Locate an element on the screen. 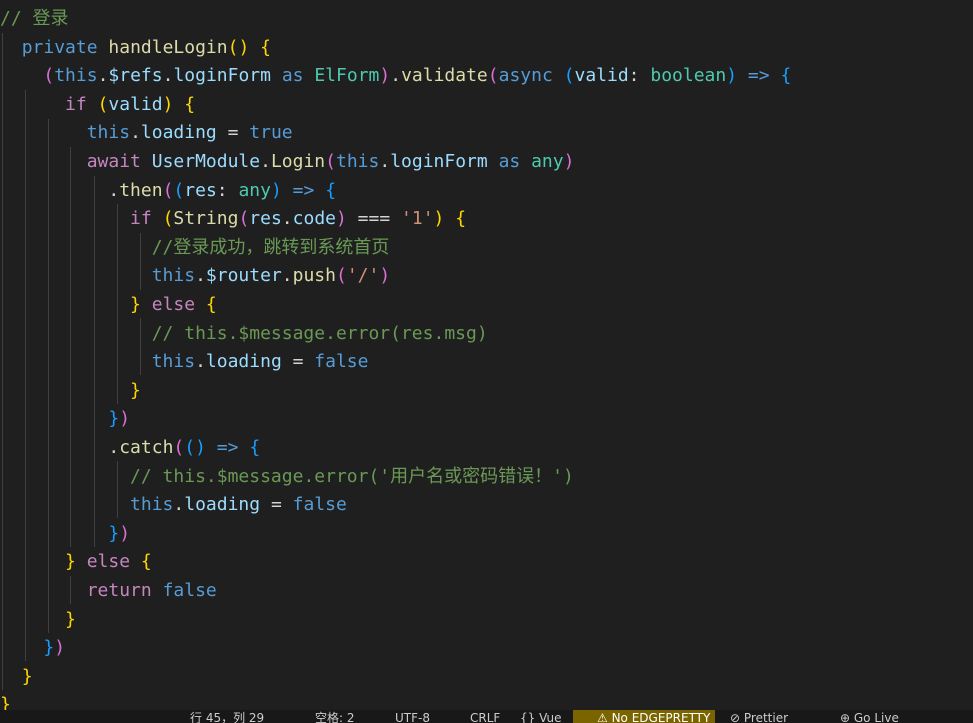  code-token: as is located at coordinates (515, 161).